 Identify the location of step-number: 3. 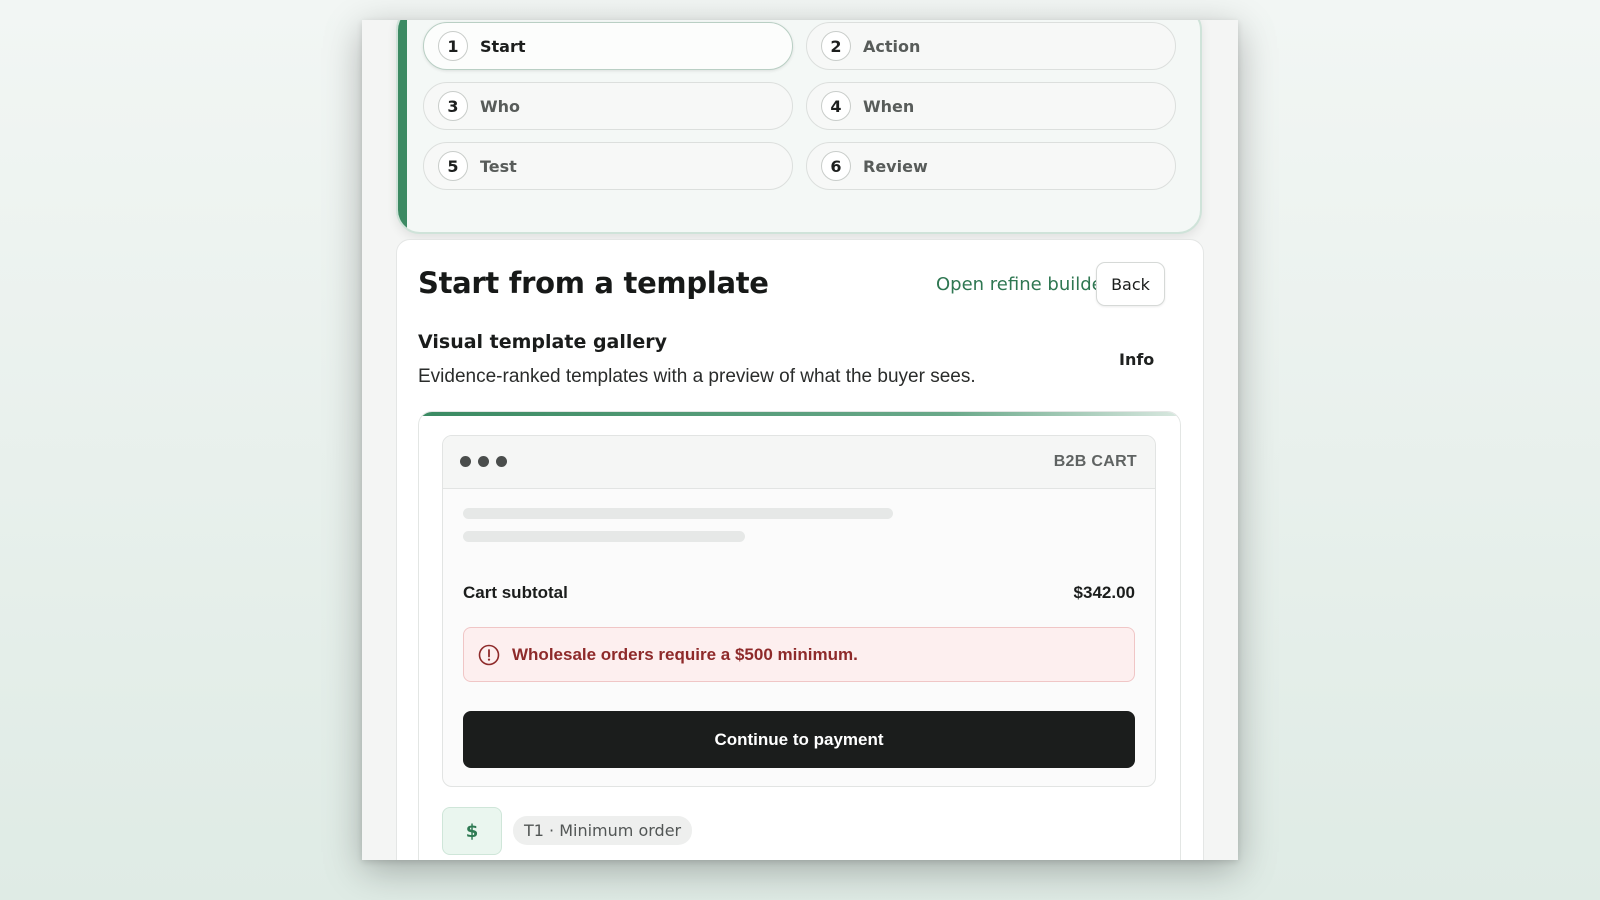
(453, 106).